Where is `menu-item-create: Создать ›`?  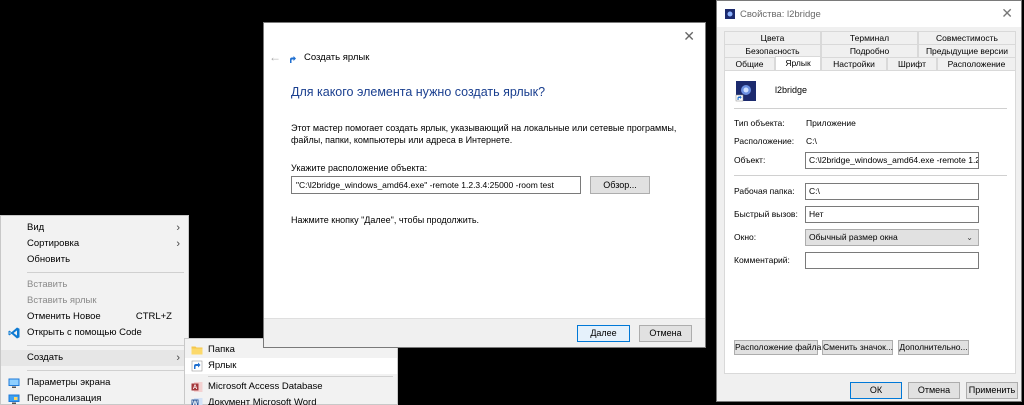 menu-item-create: Создать › is located at coordinates (94, 358).